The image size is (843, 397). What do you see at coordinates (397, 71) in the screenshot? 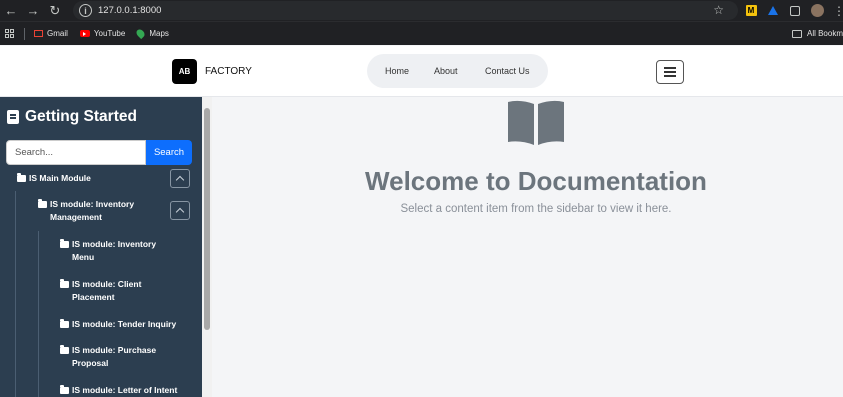
I see `nav-home-link: Home` at bounding box center [397, 71].